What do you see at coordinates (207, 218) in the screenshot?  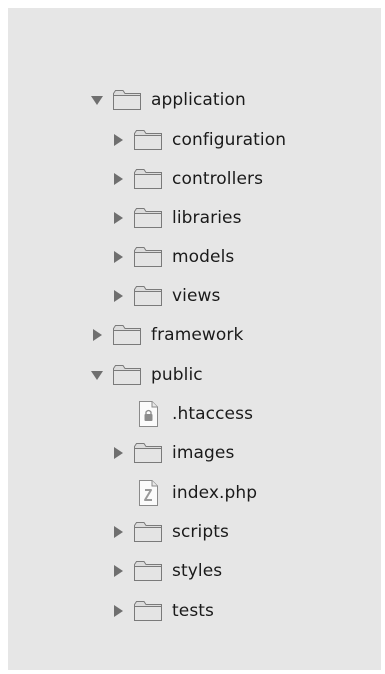 I see `tree-item-label: libraries` at bounding box center [207, 218].